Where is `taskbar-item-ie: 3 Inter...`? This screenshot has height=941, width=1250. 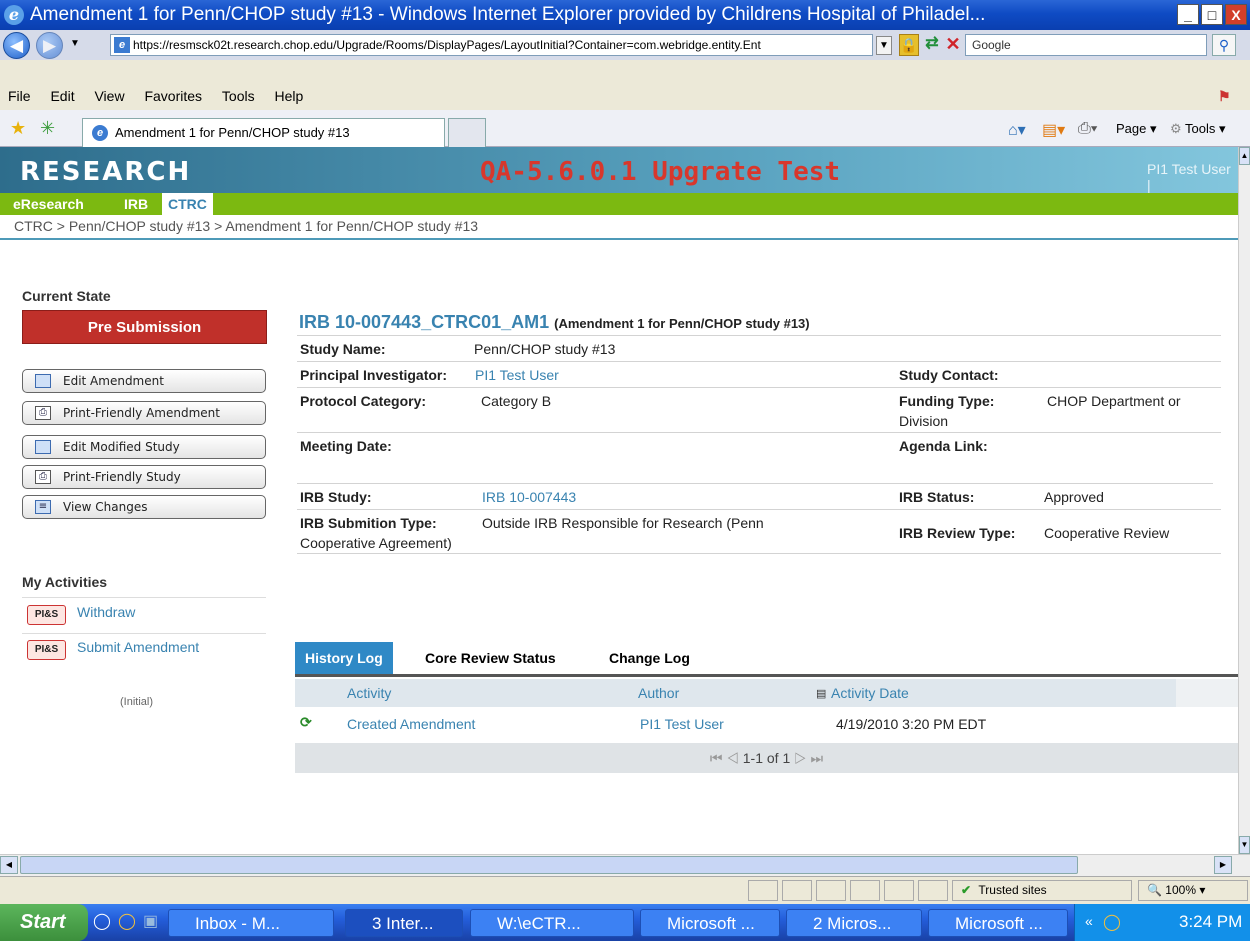
taskbar-item-ie: 3 Inter... is located at coordinates (404, 923).